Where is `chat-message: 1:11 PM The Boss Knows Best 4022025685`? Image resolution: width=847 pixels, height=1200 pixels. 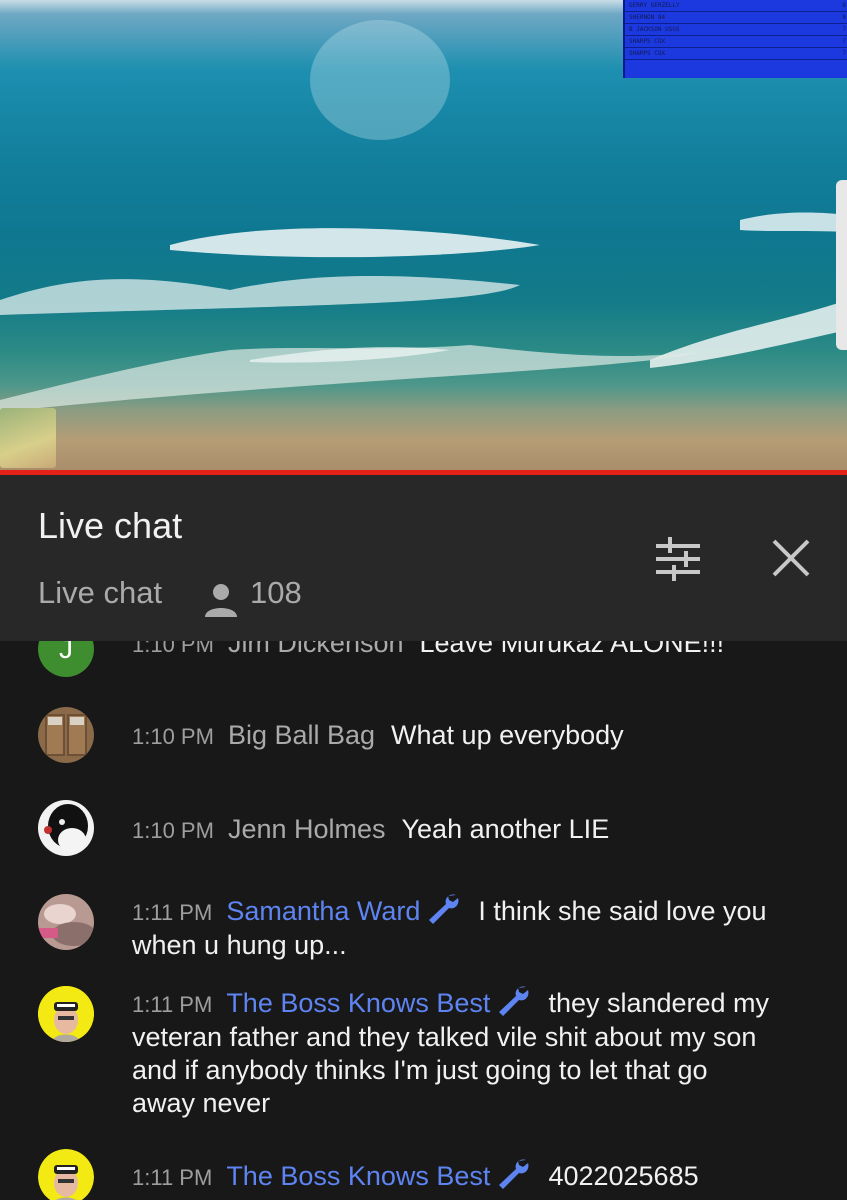 chat-message: 1:11 PM The Boss Knows Best 4022025685 is located at coordinates (428, 1174).